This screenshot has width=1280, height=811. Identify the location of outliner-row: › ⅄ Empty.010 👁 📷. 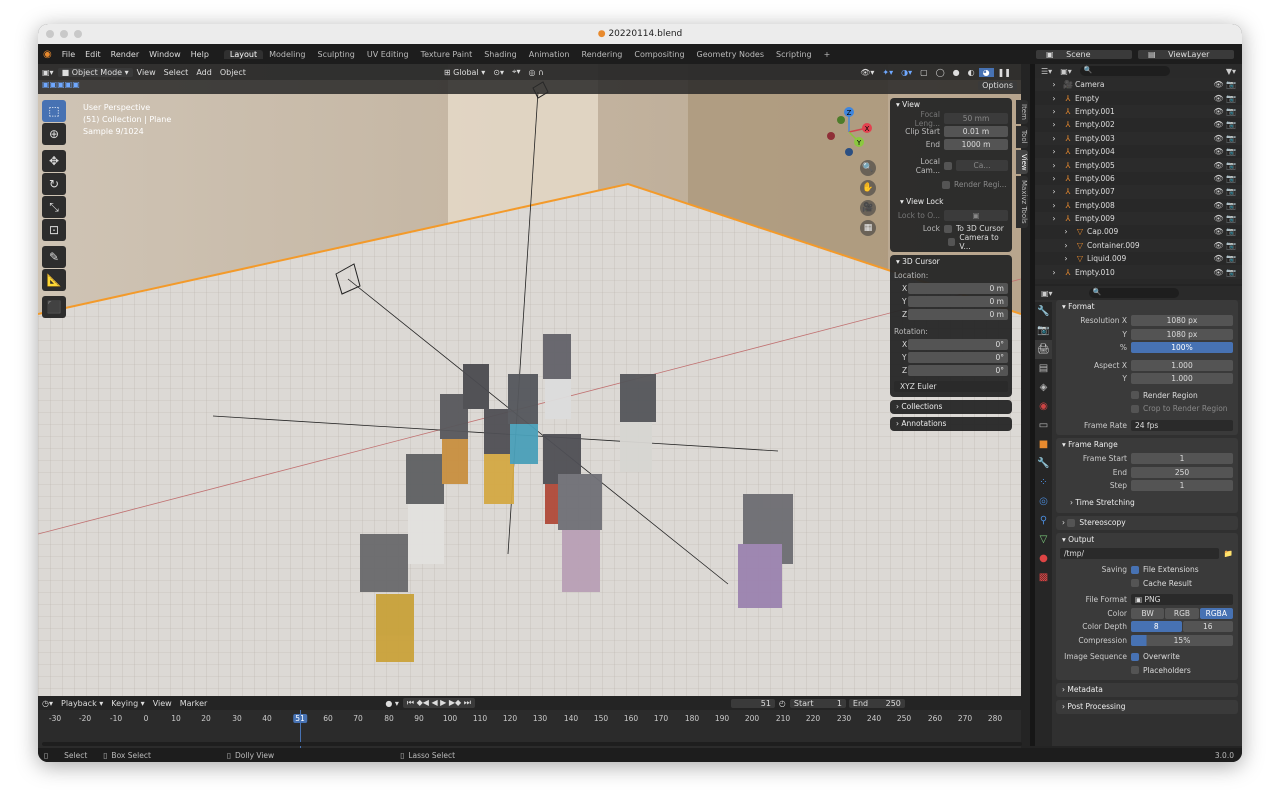
(1138, 272).